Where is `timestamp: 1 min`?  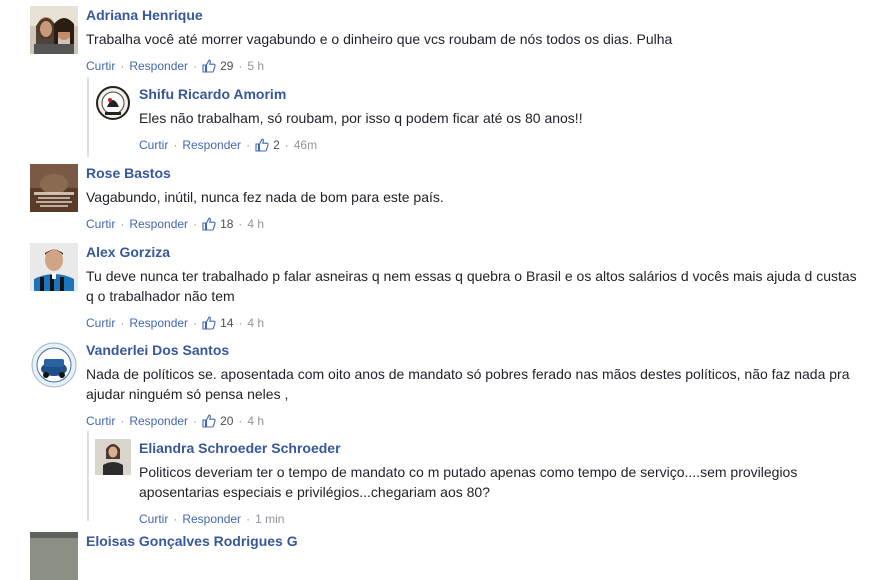 timestamp: 1 min is located at coordinates (269, 519).